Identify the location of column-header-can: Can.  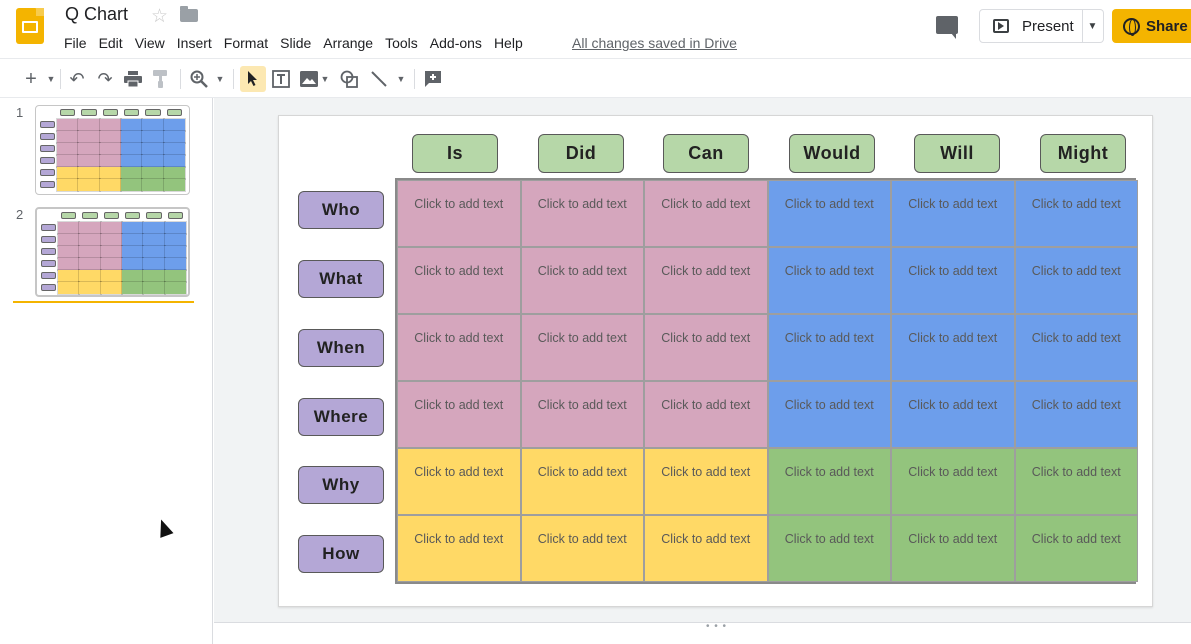
(706, 153).